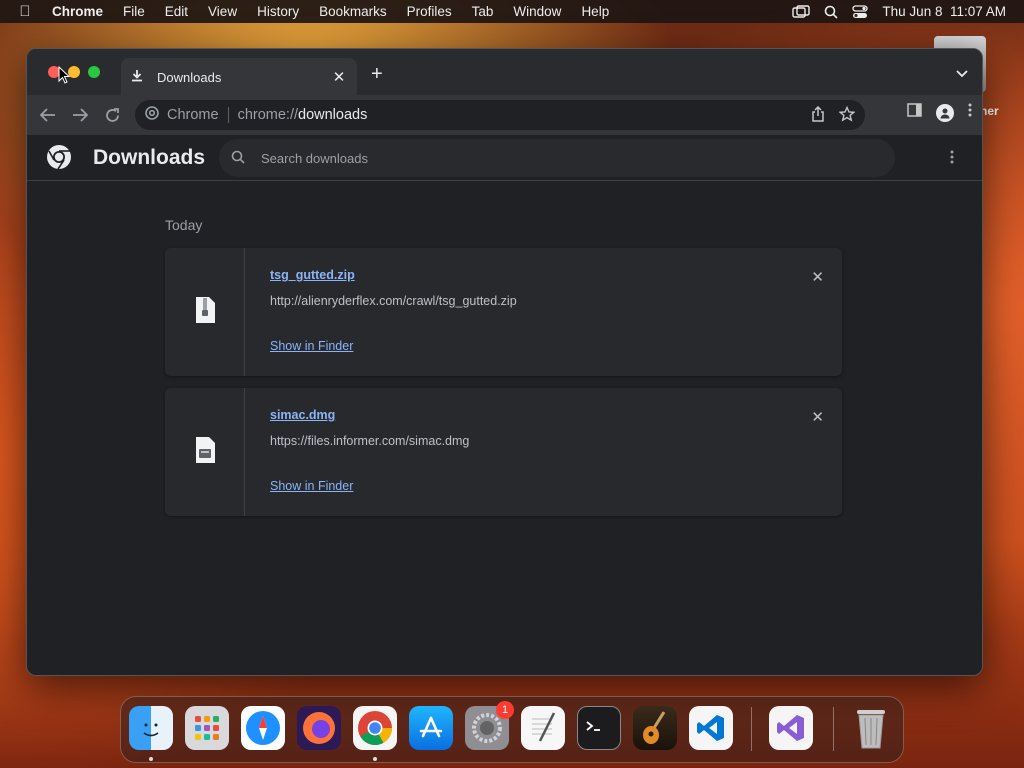 The image size is (1024, 768). Describe the element at coordinates (80, 115) in the screenshot. I see `forward-arrow-icon` at that location.